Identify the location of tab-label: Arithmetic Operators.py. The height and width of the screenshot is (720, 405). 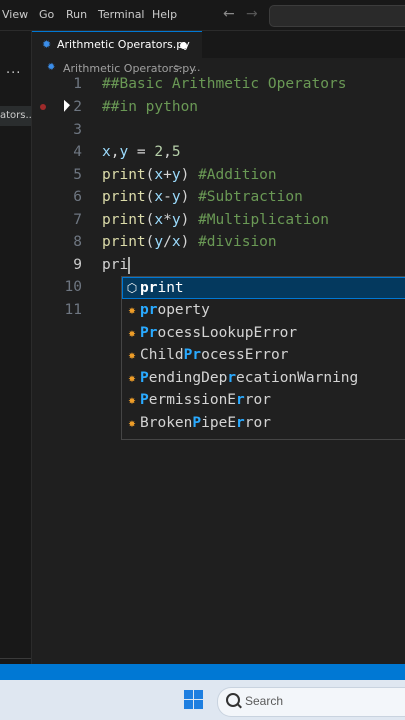
(123, 44).